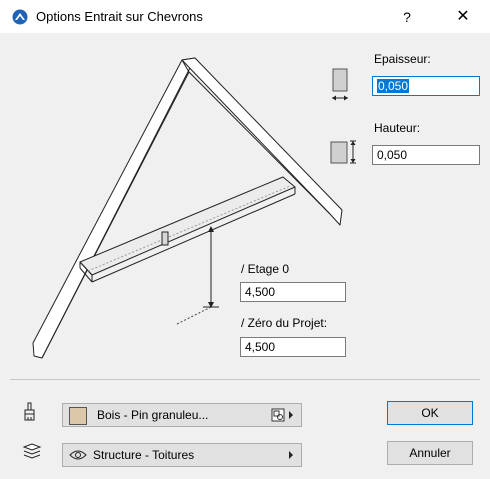 Image resolution: width=490 pixels, height=479 pixels. Describe the element at coordinates (397, 128) in the screenshot. I see `height-label: Hauteur:` at that location.